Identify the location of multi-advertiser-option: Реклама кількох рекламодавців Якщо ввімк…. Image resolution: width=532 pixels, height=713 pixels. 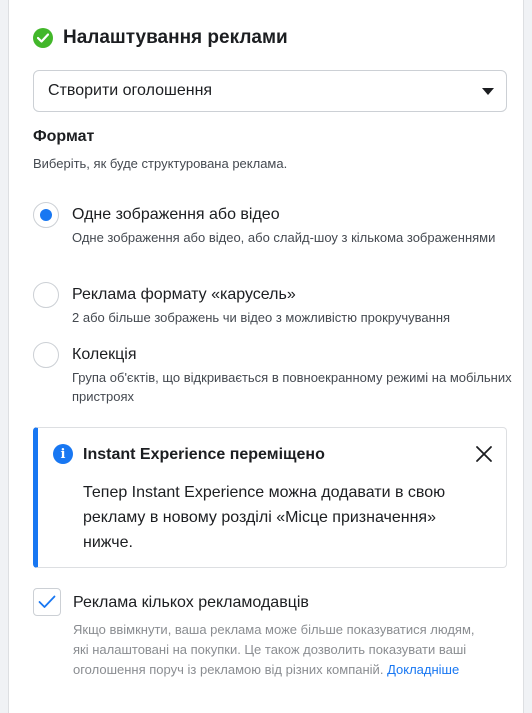
(258, 634).